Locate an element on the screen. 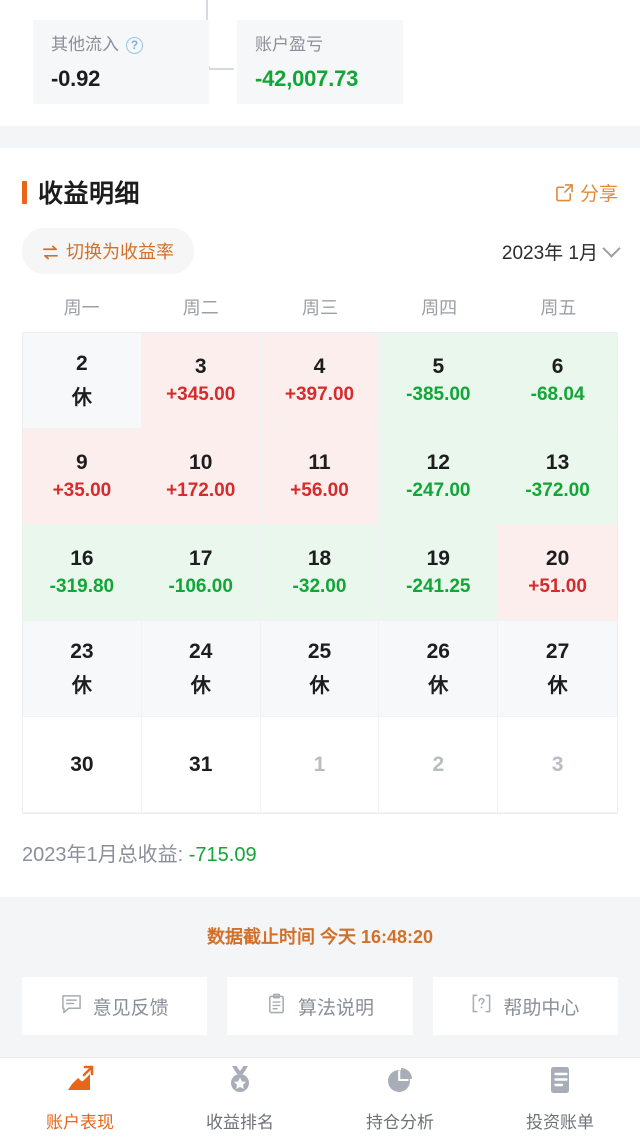 The width and height of the screenshot is (640, 1137). tab-investment-bill: 投资账单 is located at coordinates (560, 1098).